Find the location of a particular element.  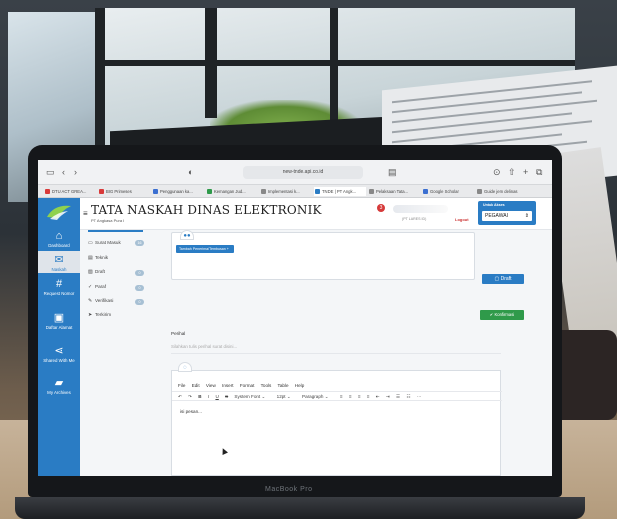

sidebar-toggle-icon: ▭ is located at coordinates (50, 172).